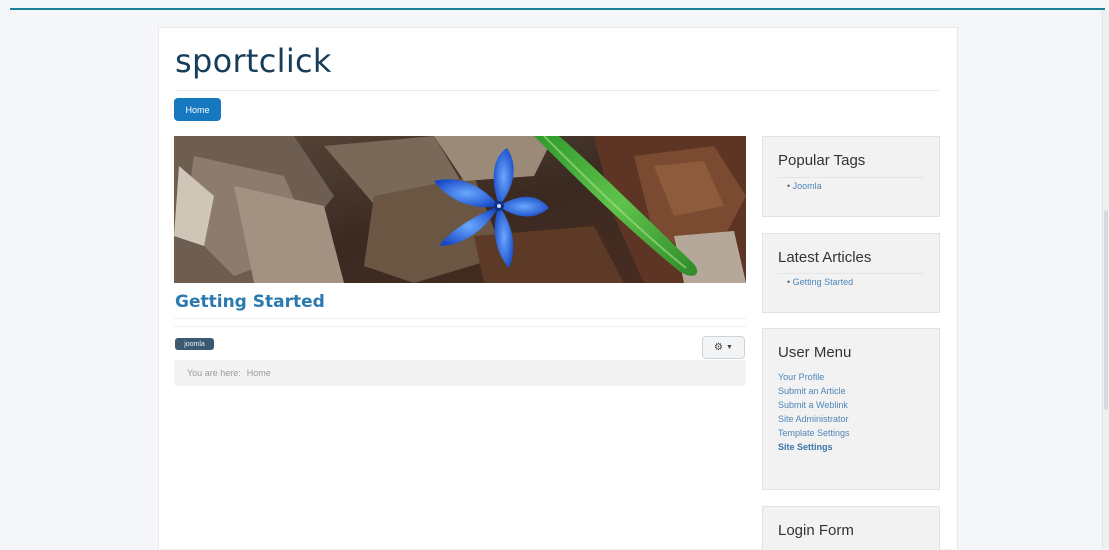 This screenshot has height=550, width=1109. I want to click on scrollbar-thumb, so click(1106, 310).